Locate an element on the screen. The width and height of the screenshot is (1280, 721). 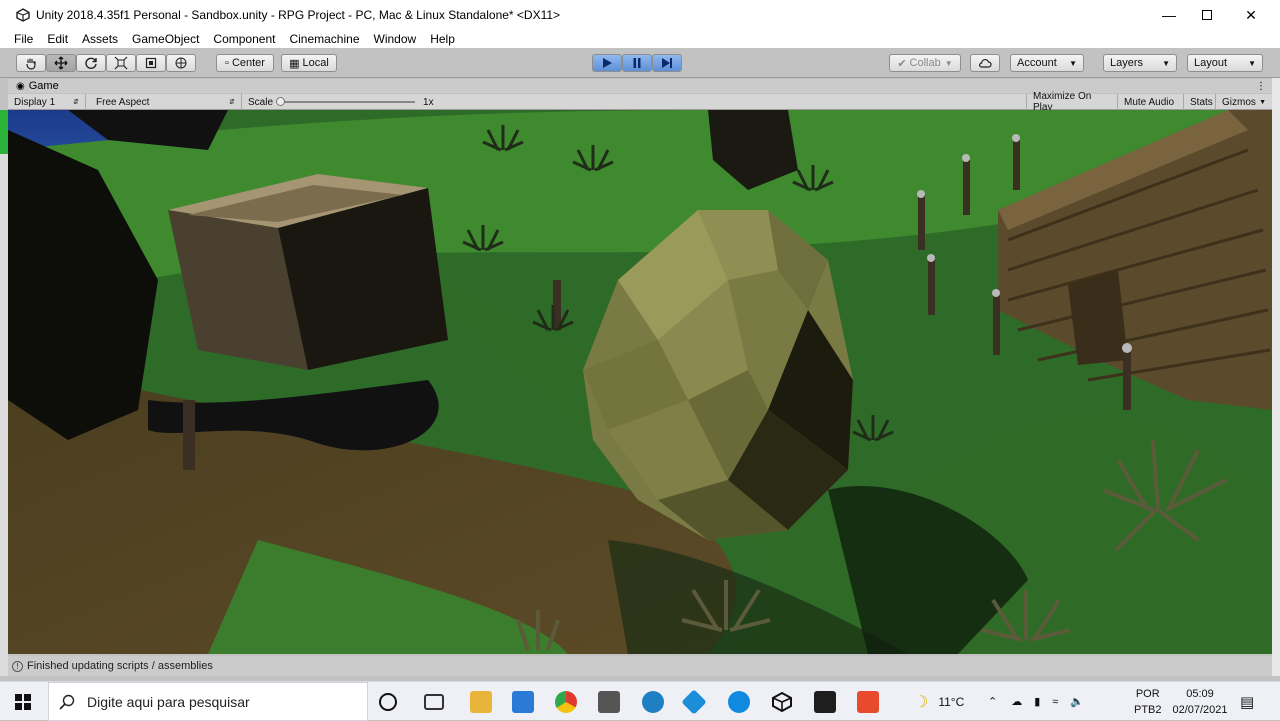
minimize-icon: — is located at coordinates (1169, 15).